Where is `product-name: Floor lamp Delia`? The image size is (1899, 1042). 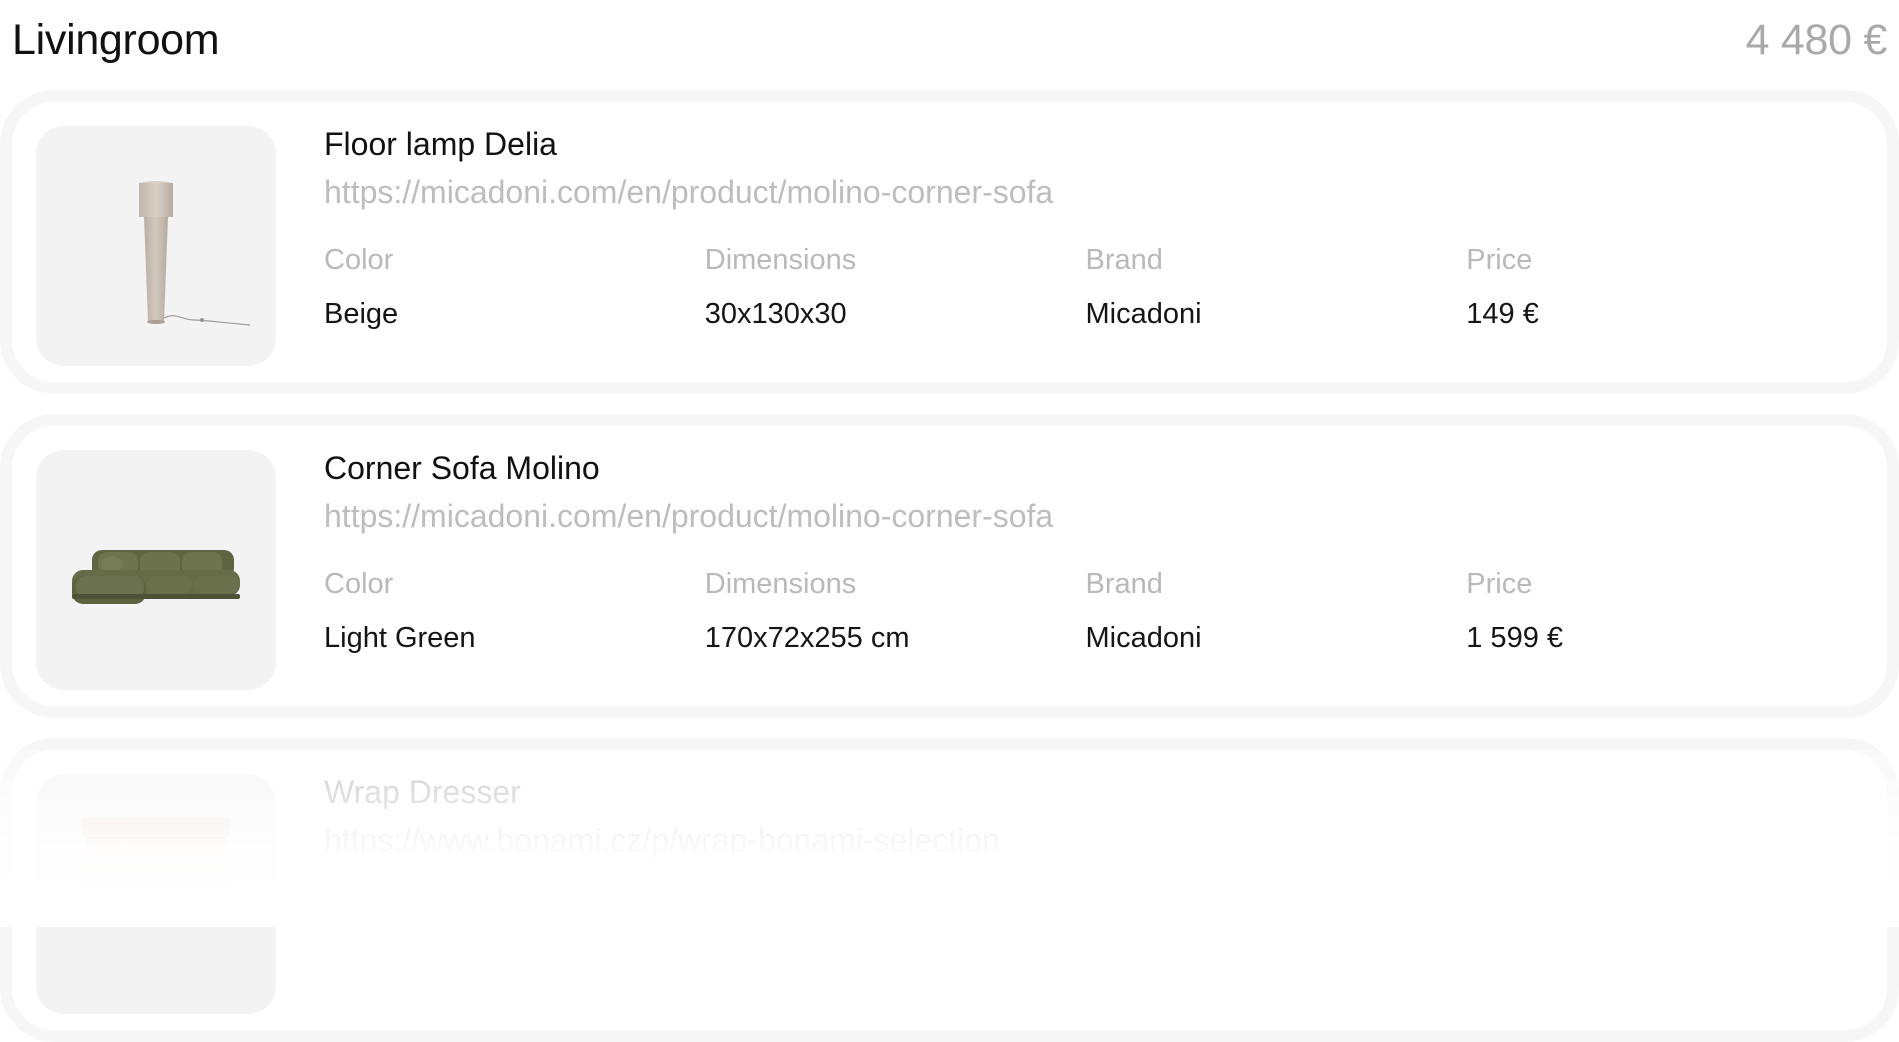
product-name: Floor lamp Delia is located at coordinates (1085, 144).